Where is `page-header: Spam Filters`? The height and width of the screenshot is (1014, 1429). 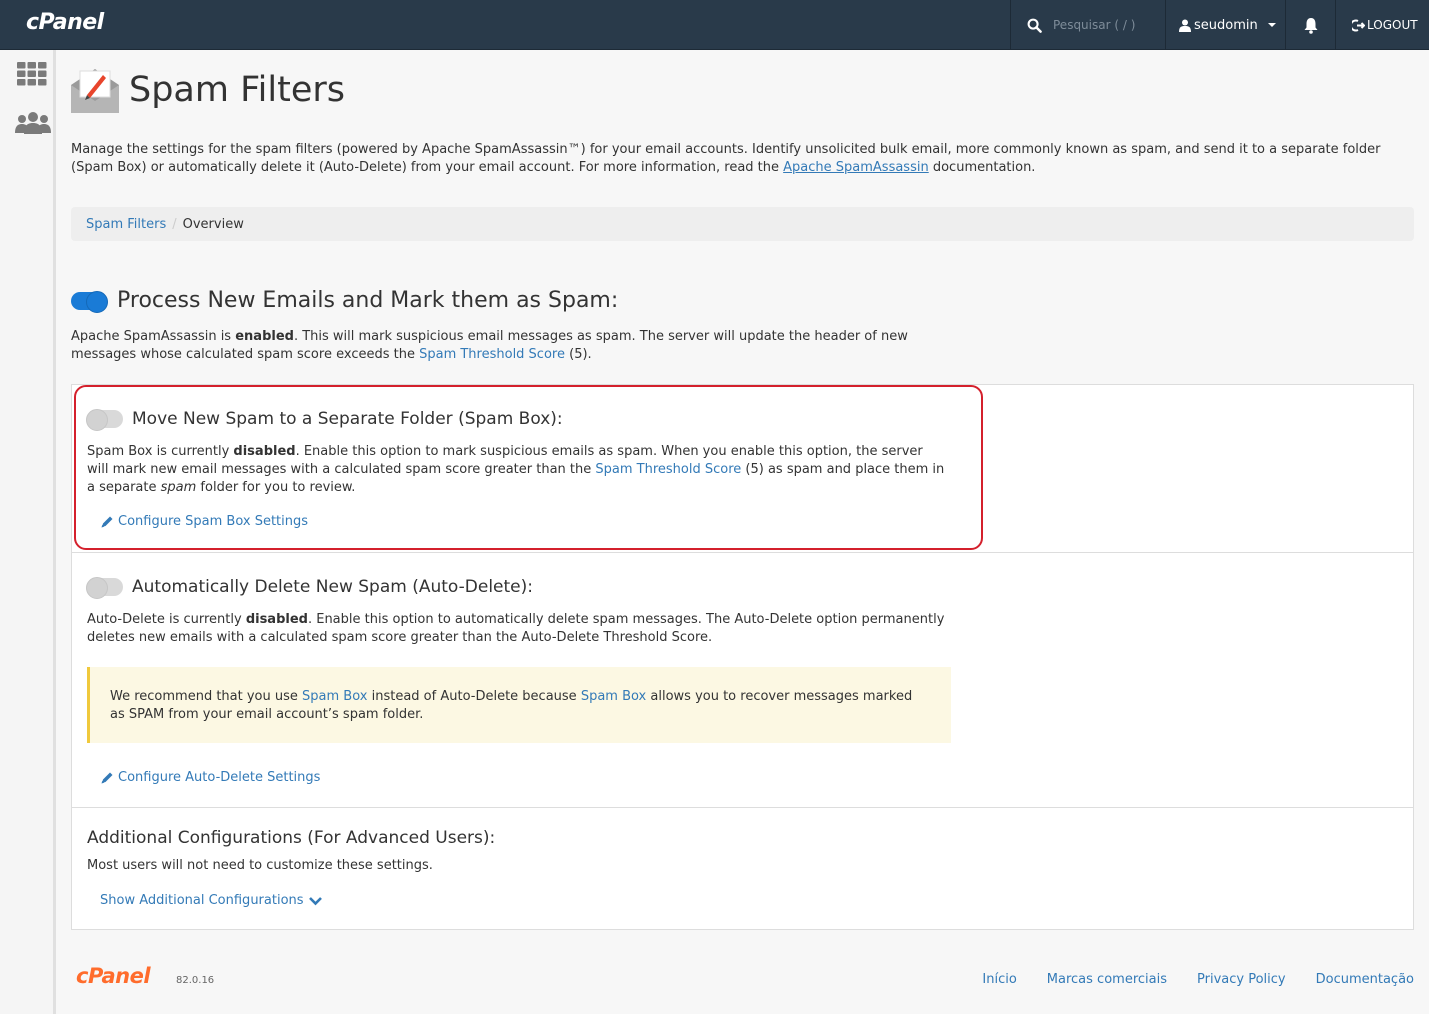 page-header: Spam Filters is located at coordinates (208, 90).